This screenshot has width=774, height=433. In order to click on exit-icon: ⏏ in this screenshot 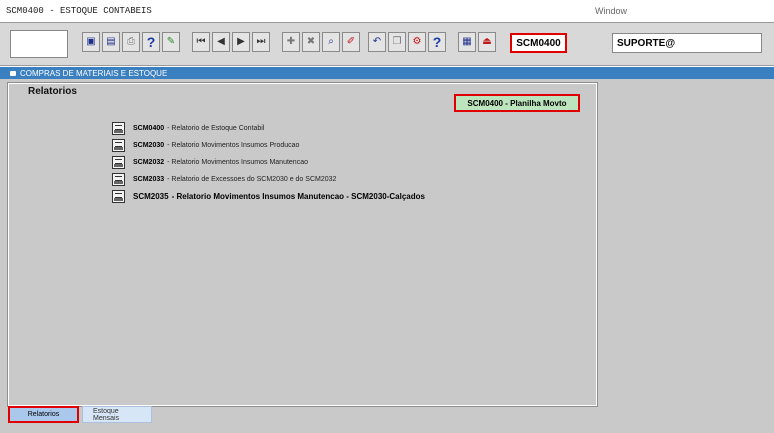, I will do `click(487, 42)`.